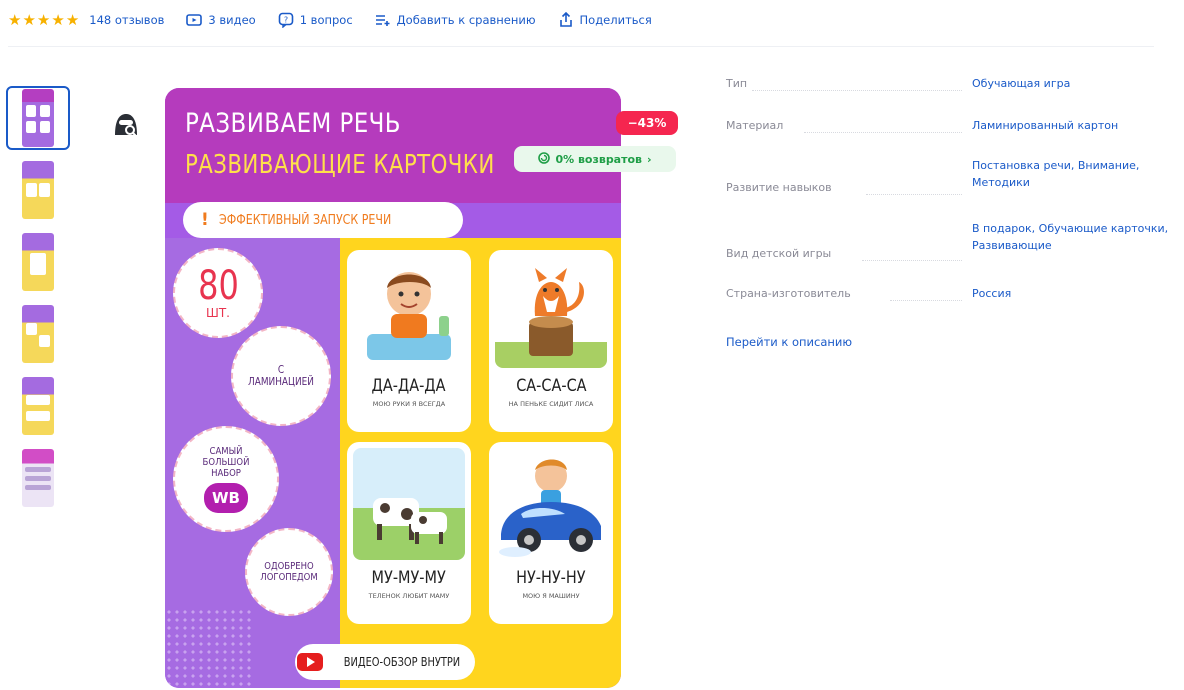  Describe the element at coordinates (551, 386) in the screenshot. I see `card-word: СА-СА-СА` at that location.